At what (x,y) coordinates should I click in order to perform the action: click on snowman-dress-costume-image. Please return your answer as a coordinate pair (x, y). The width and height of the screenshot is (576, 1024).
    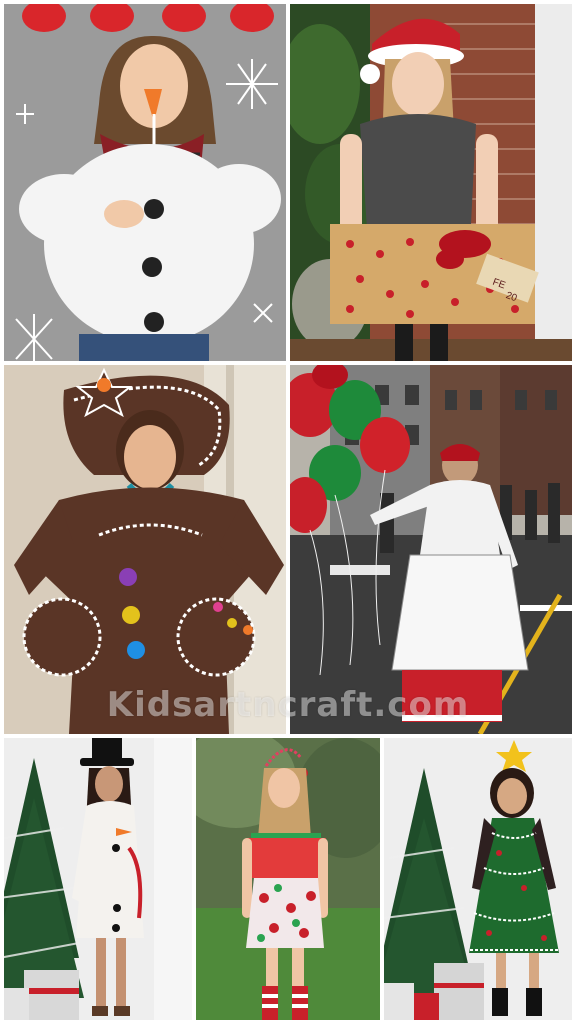
    Looking at the image, I should click on (98, 879).